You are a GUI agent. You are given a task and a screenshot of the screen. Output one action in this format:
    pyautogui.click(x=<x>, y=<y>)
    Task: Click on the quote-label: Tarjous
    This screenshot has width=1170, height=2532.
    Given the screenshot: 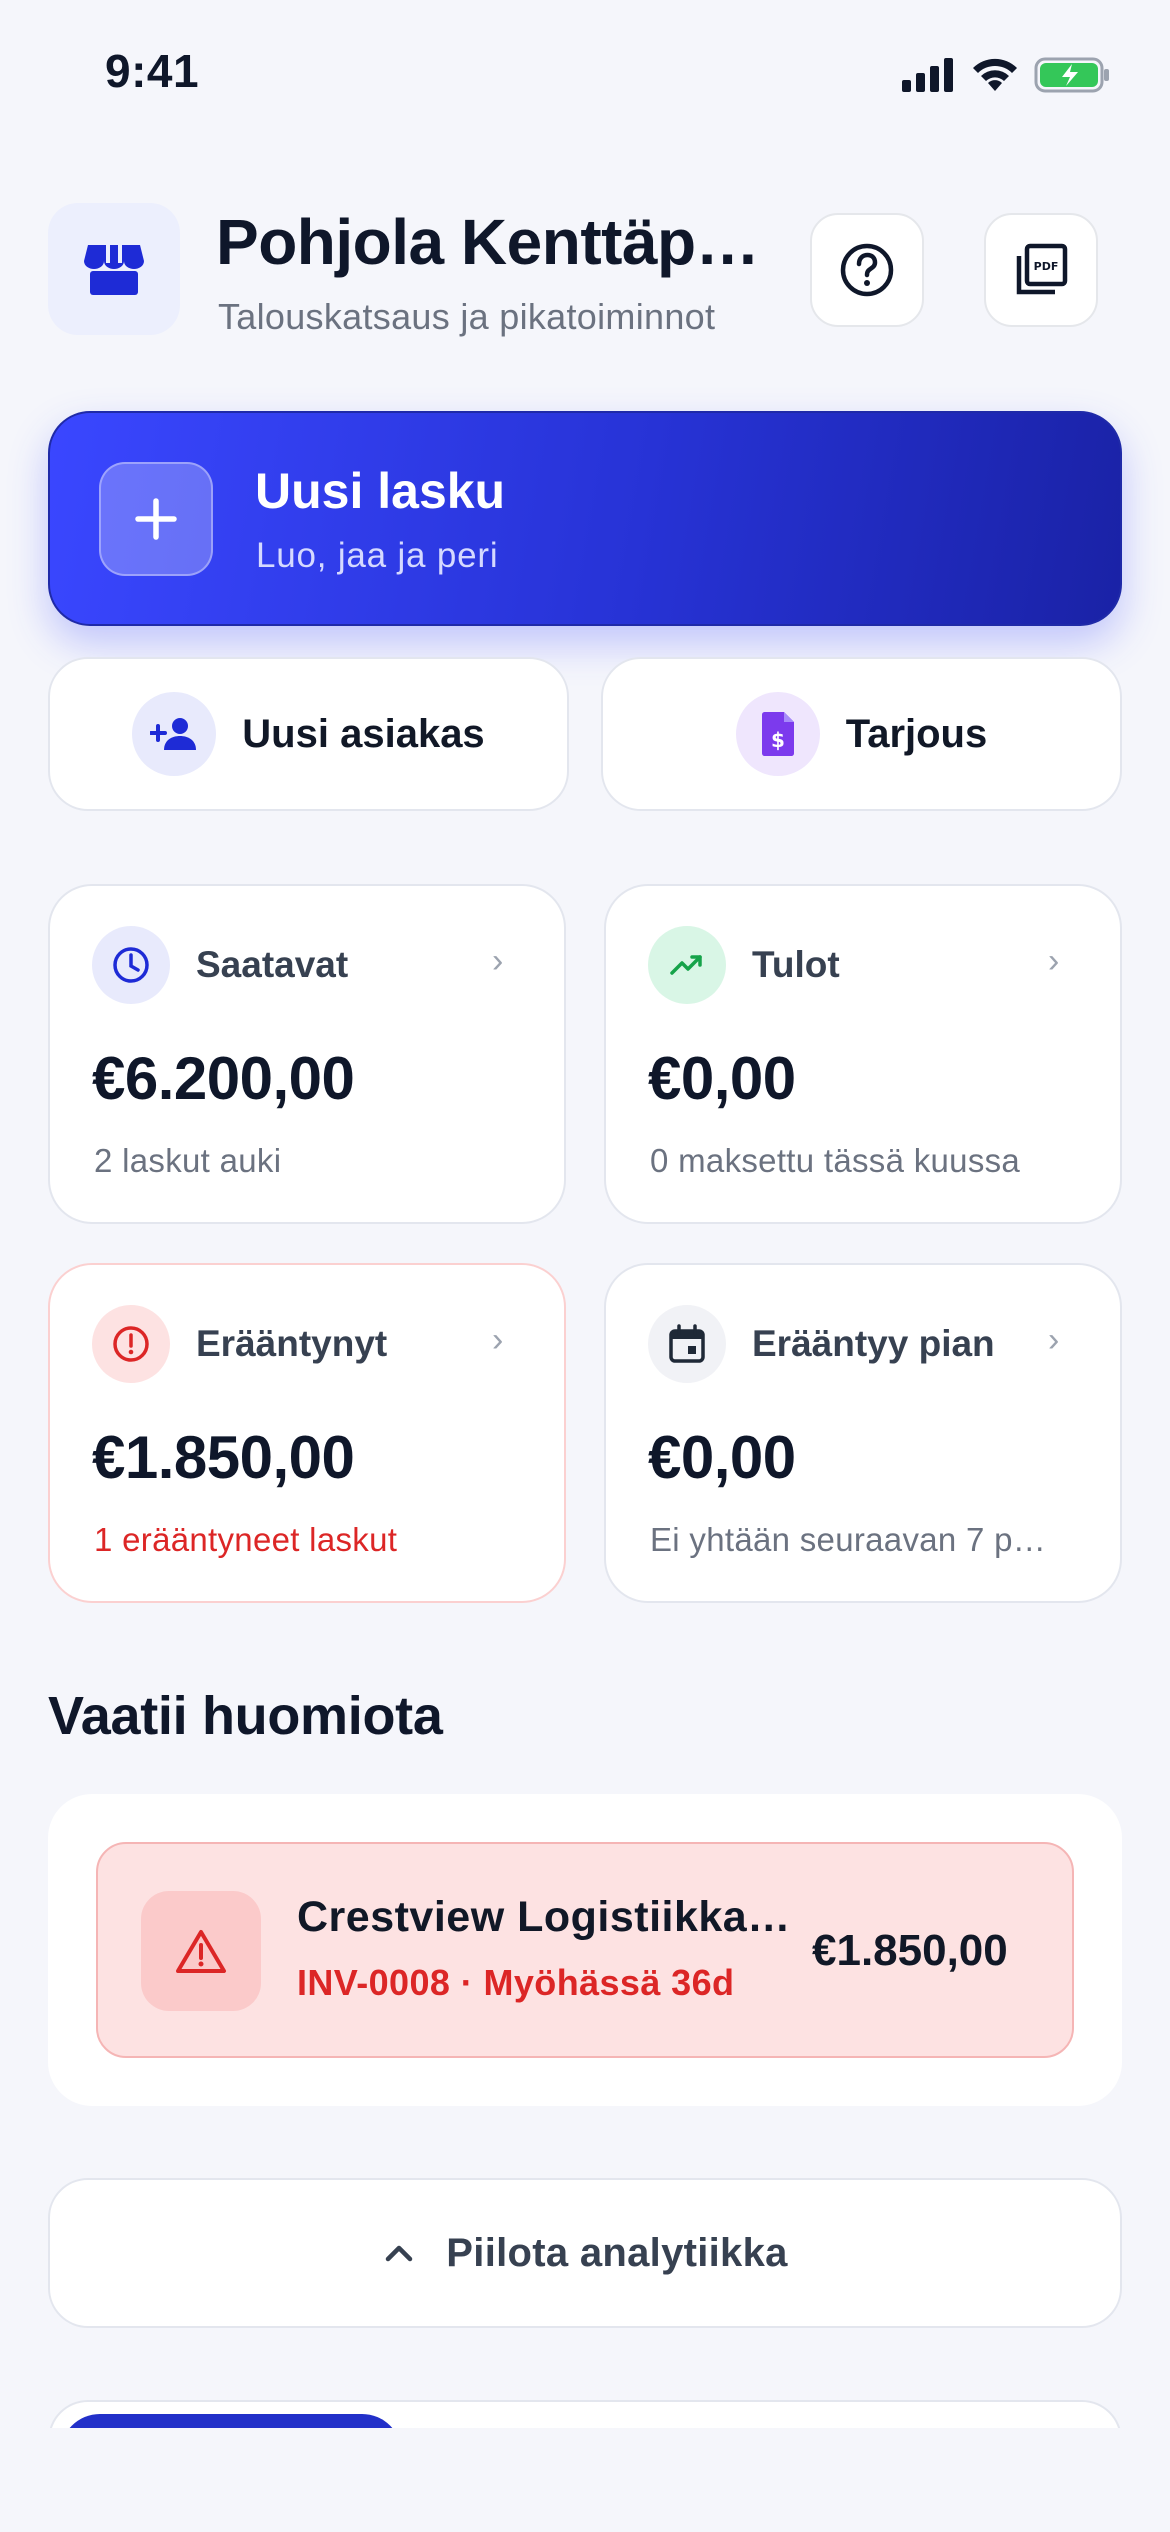 What is the action you would take?
    pyautogui.click(x=916, y=733)
    